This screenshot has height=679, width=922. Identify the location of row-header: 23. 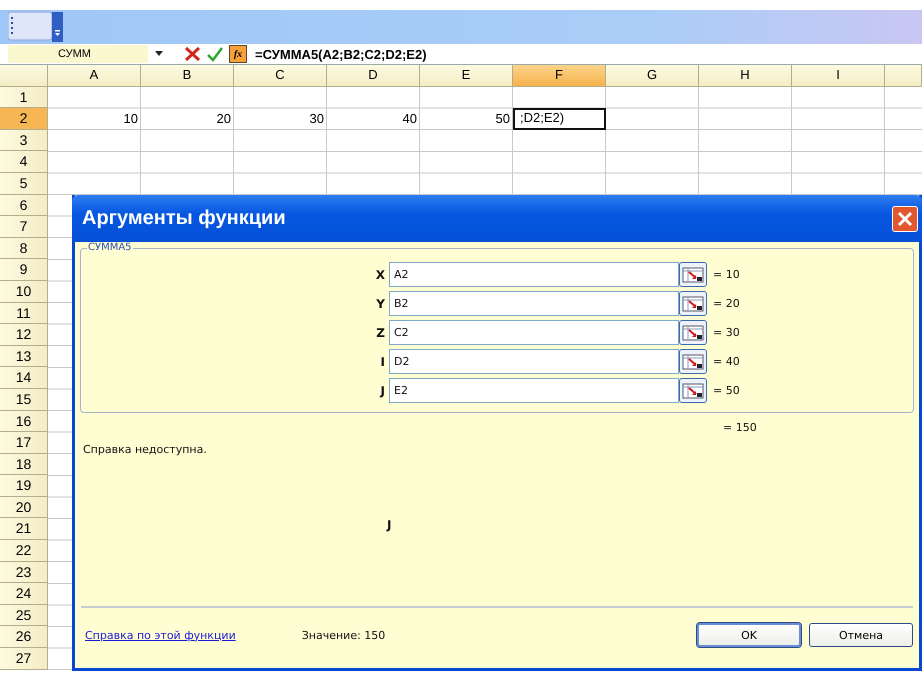
(24, 573).